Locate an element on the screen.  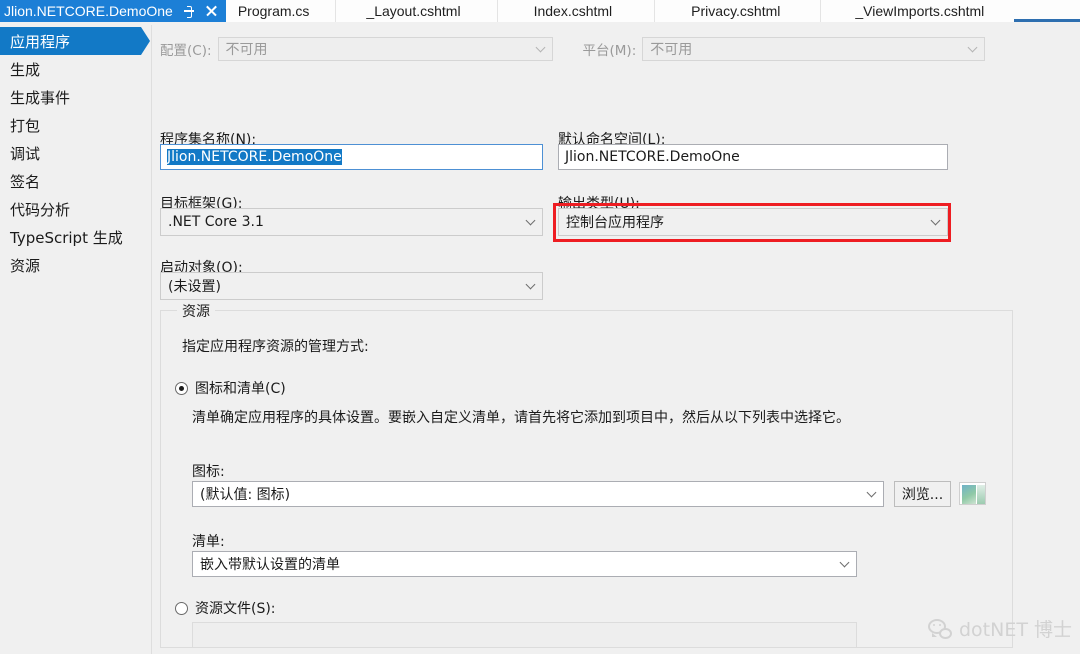
tab-label: _Layout.cshtml is located at coordinates (413, 11).